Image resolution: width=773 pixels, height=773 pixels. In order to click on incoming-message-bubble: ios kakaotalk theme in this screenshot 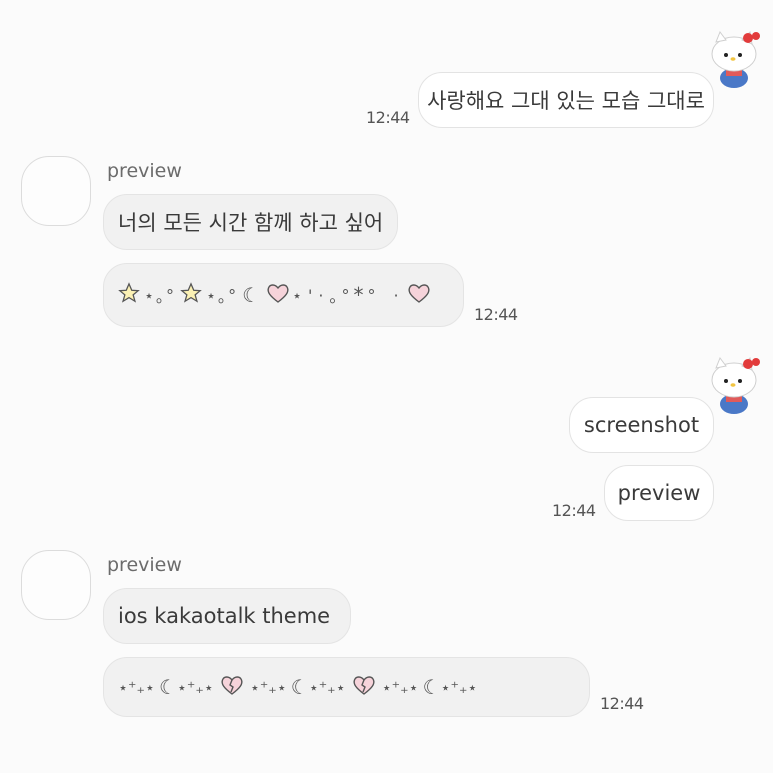, I will do `click(227, 616)`.